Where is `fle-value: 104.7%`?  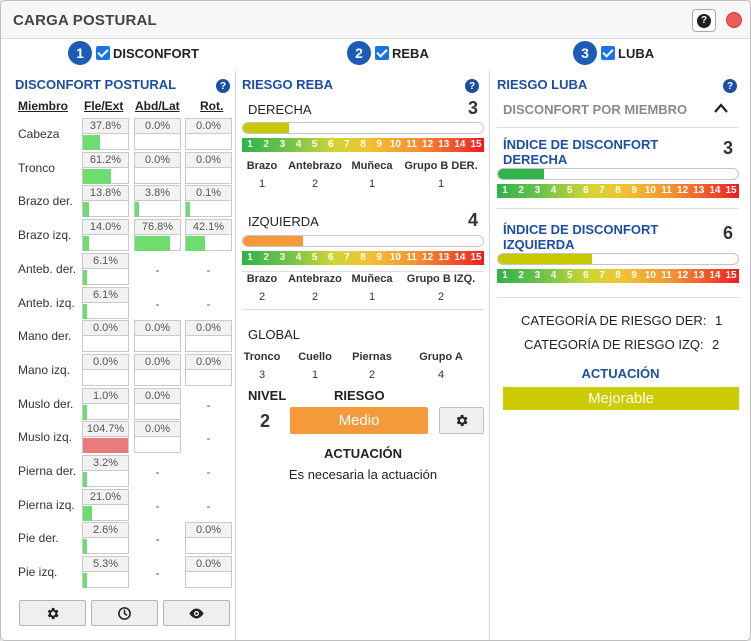
fle-value: 104.7% is located at coordinates (105, 430).